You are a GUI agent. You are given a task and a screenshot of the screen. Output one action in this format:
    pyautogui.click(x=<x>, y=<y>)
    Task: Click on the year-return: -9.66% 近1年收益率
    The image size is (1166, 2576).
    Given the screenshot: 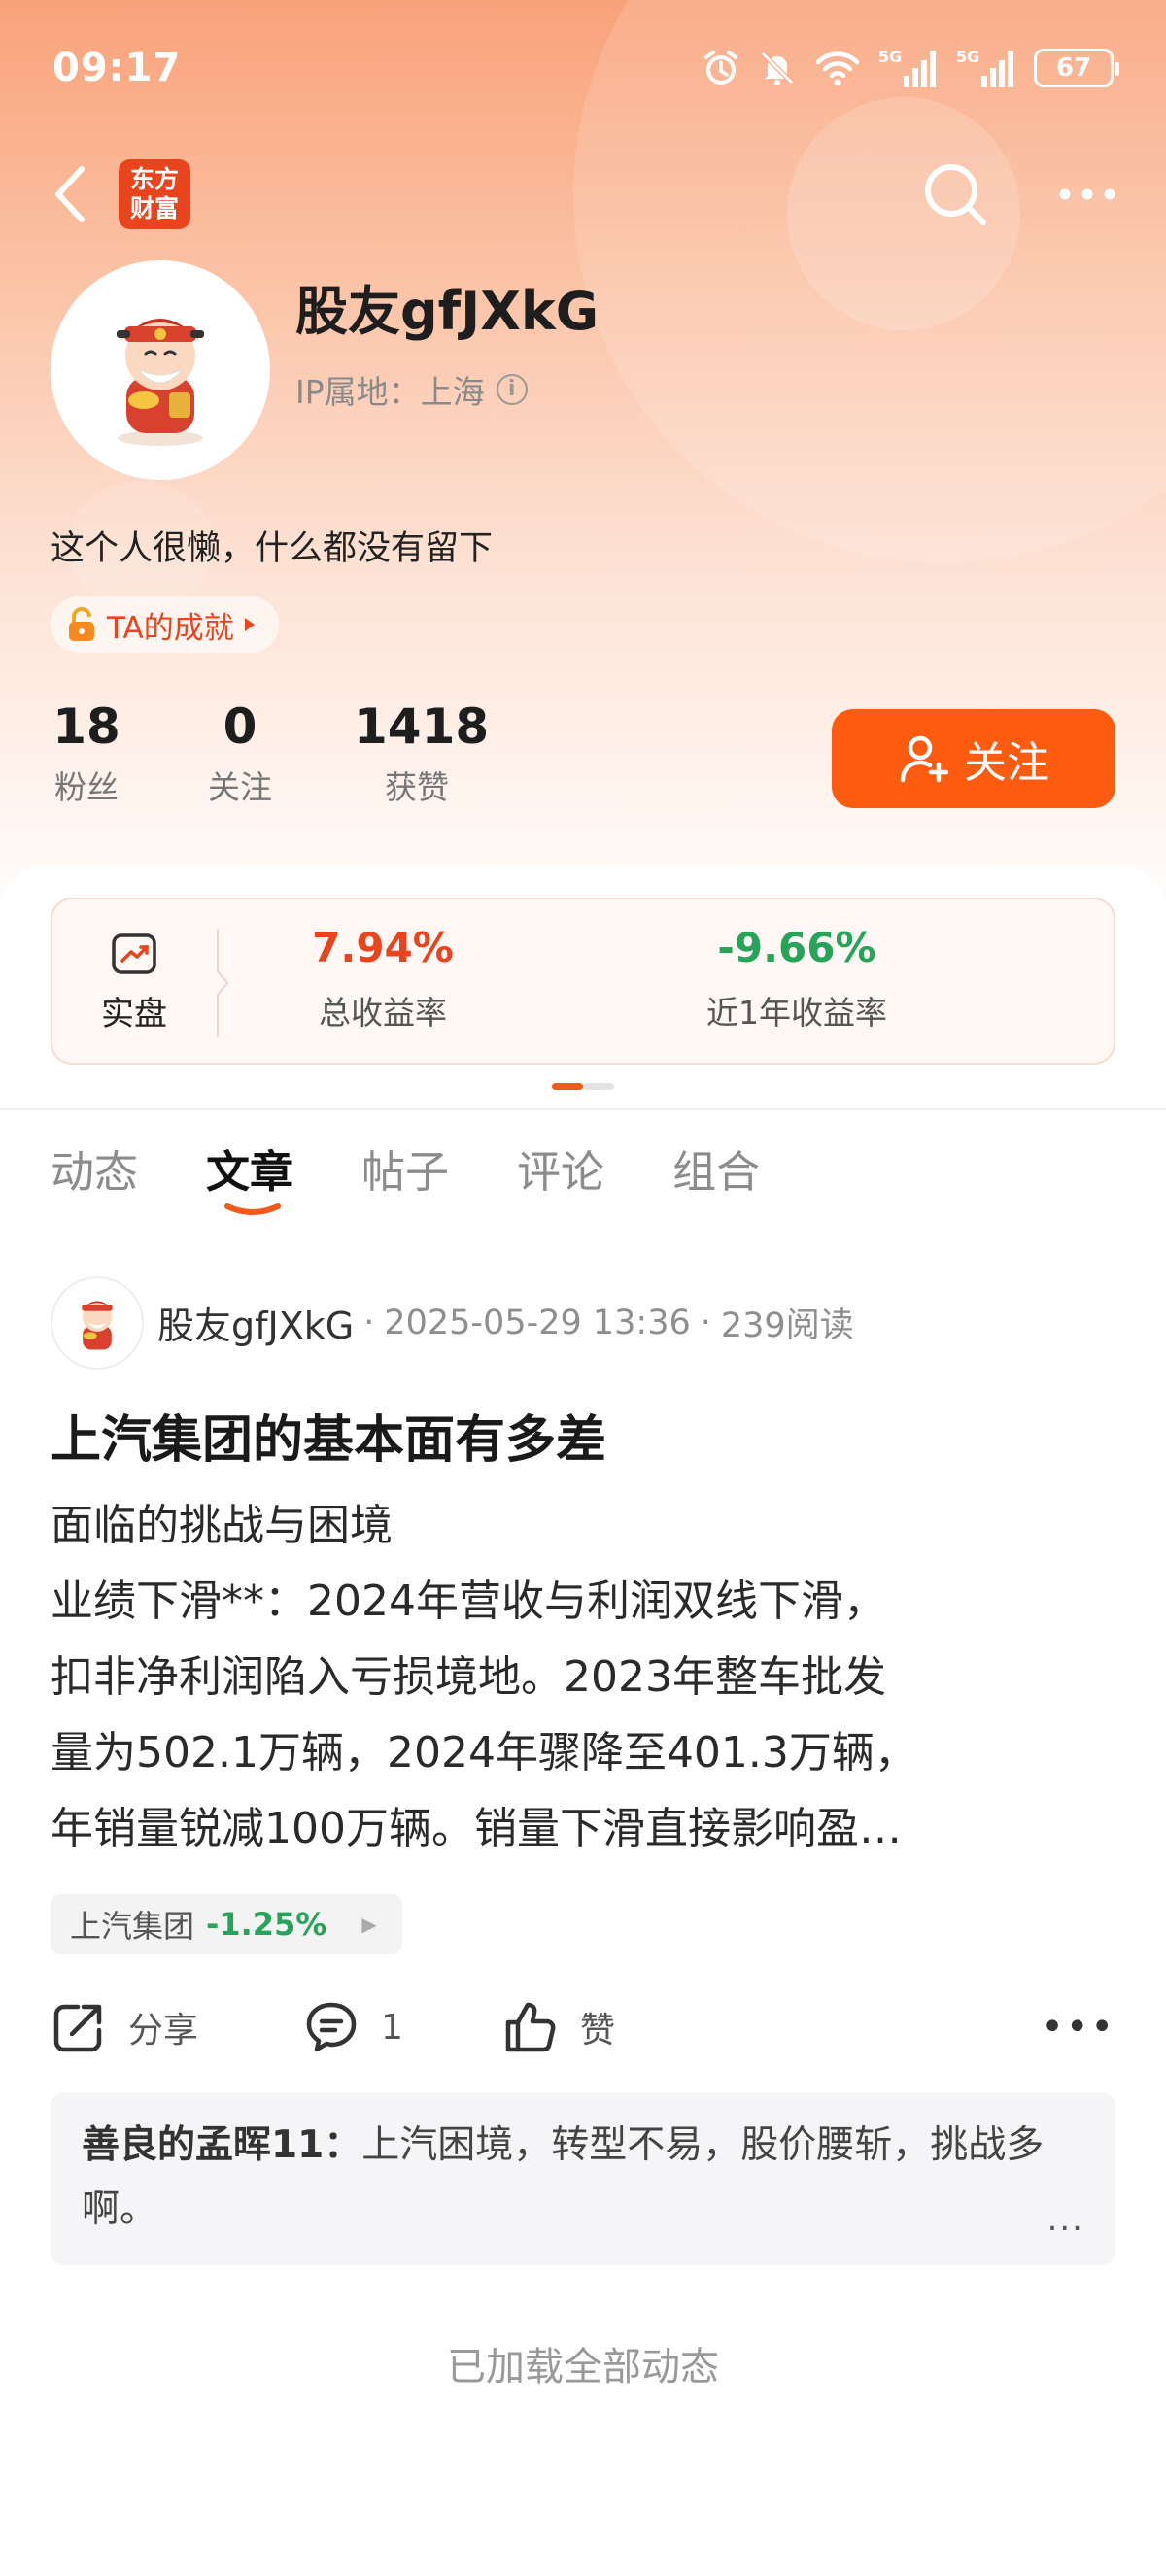 What is the action you would take?
    pyautogui.click(x=796, y=978)
    